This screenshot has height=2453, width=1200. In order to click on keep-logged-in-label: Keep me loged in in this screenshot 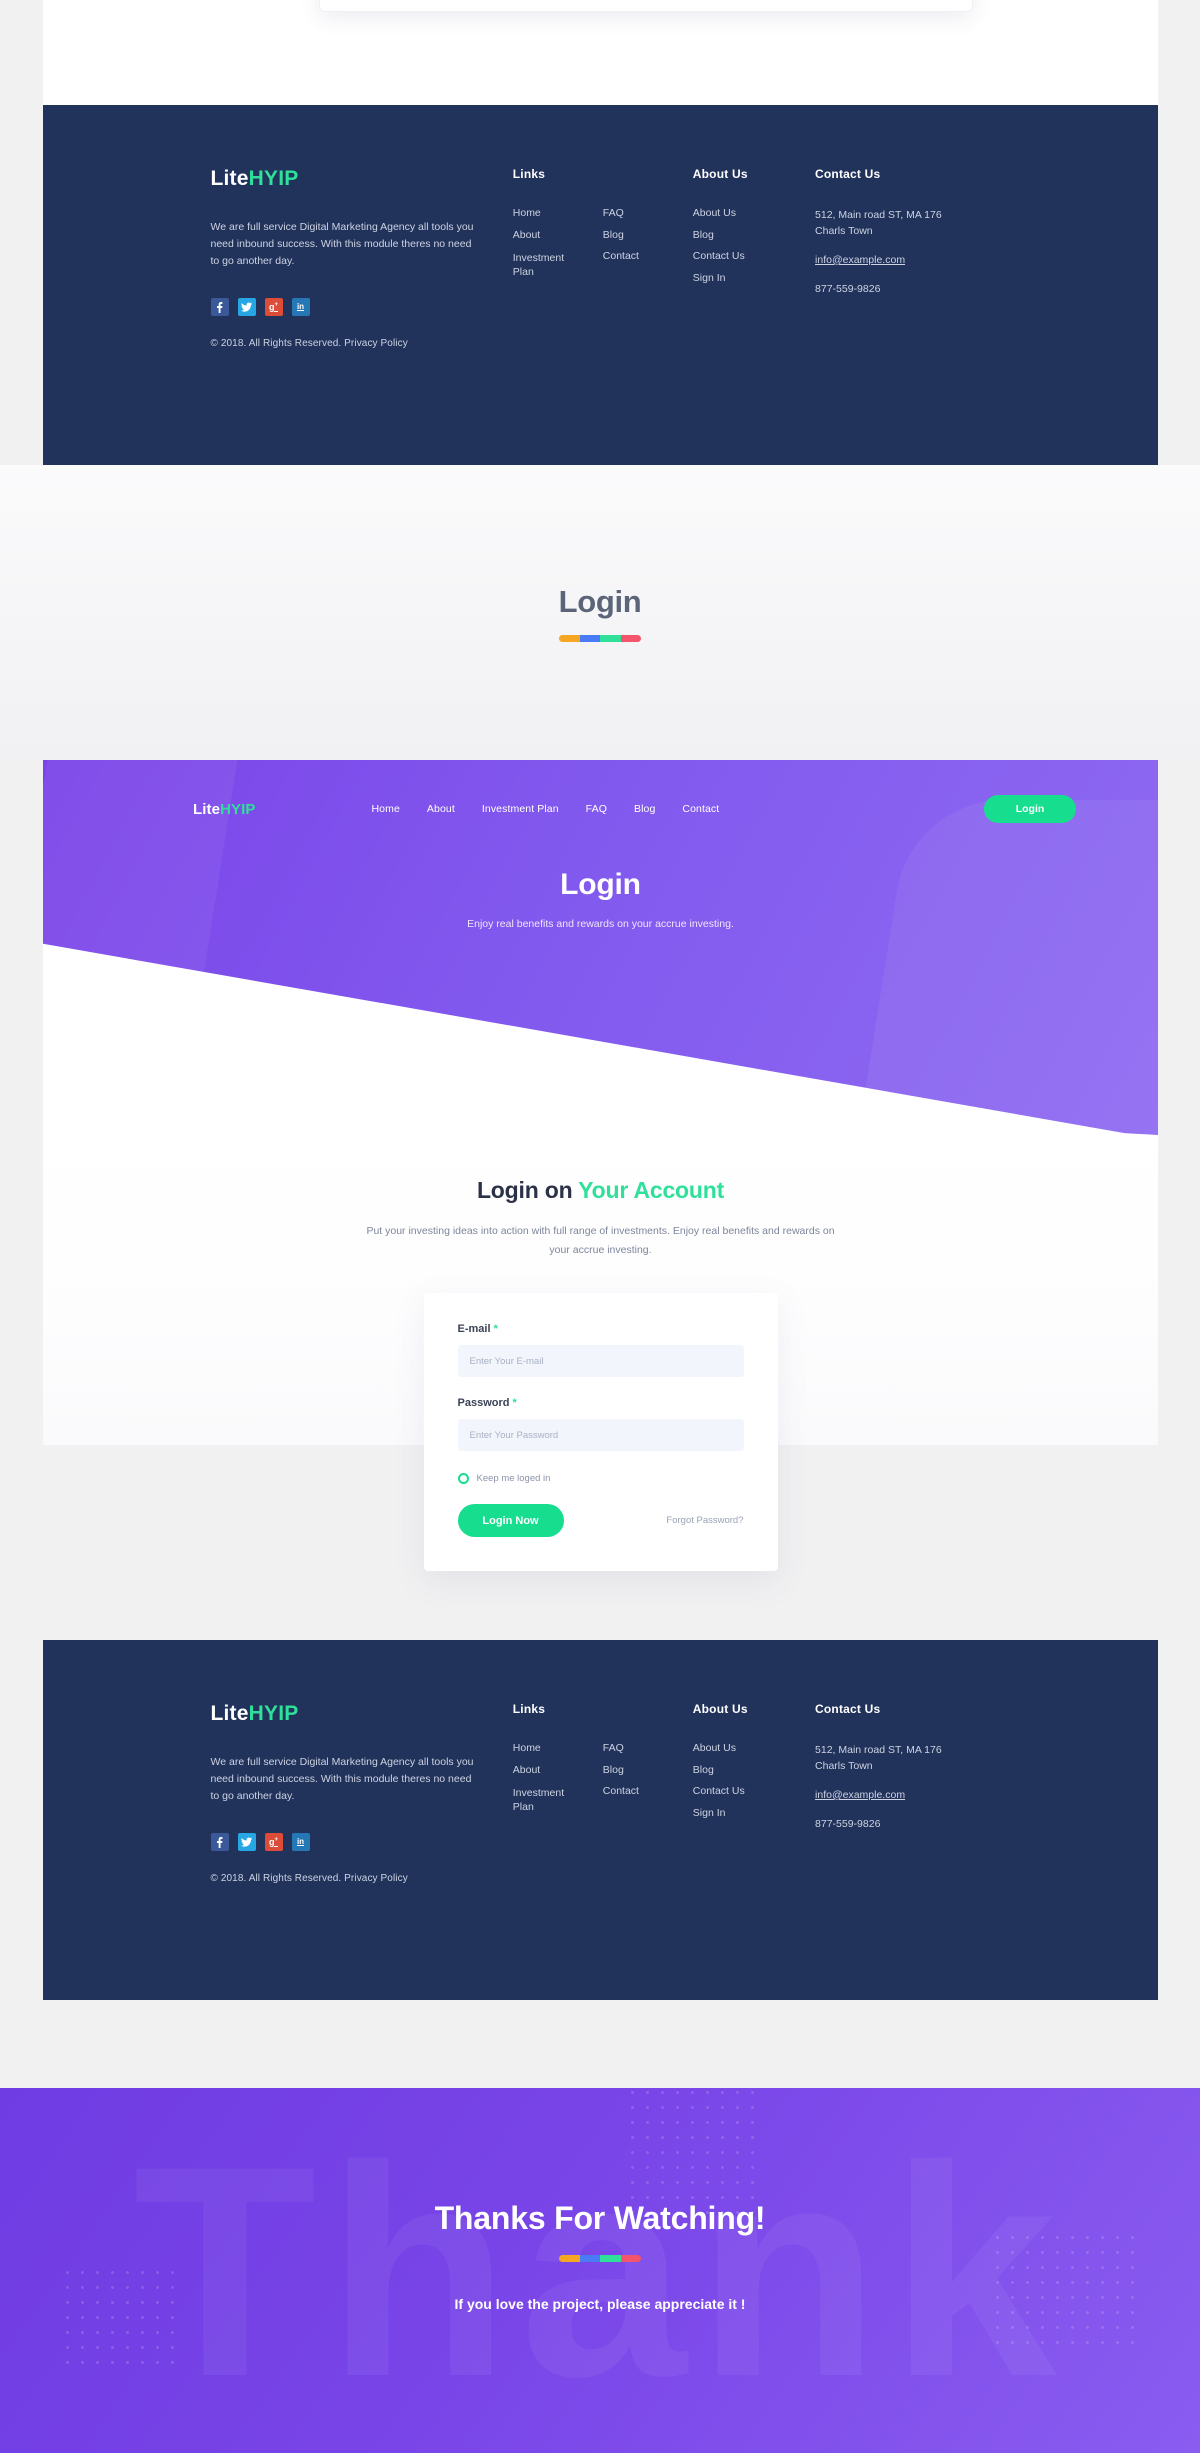, I will do `click(513, 1479)`.